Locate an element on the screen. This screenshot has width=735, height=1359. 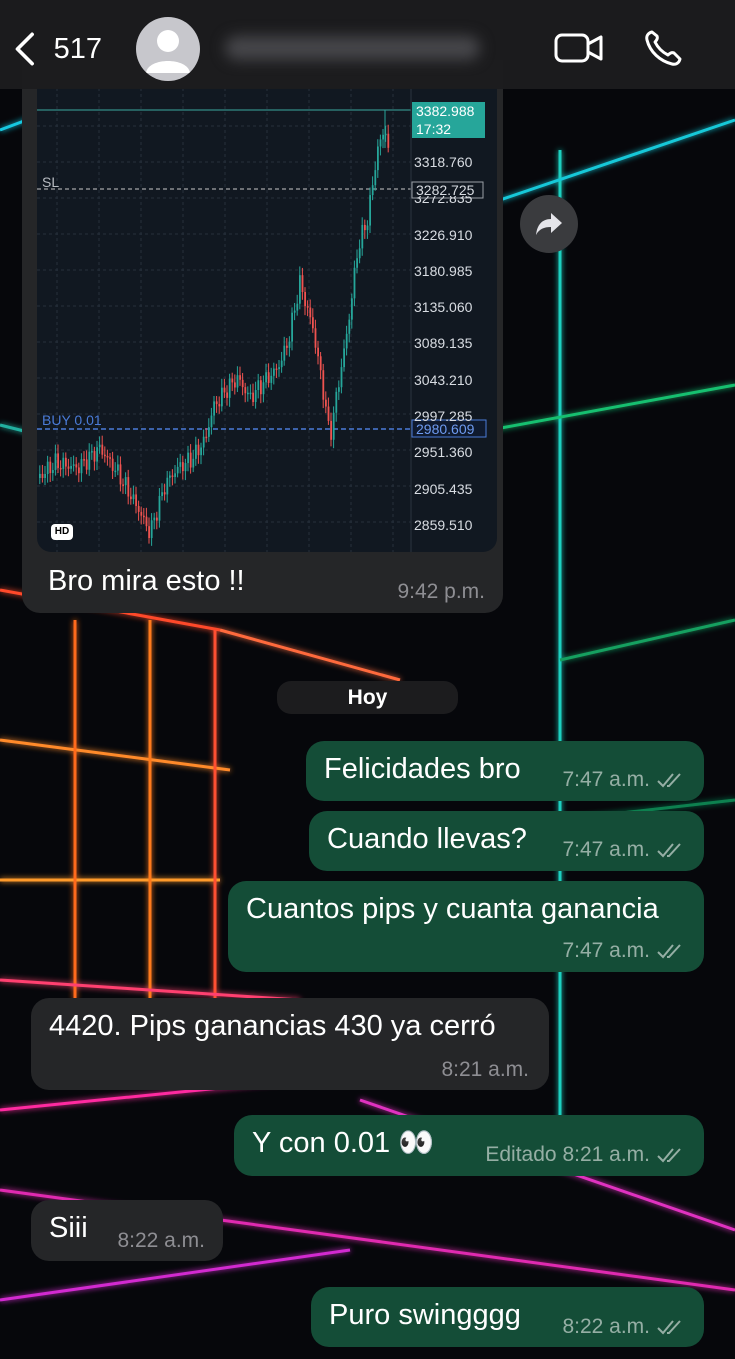
buy-label: BUY 0.01 is located at coordinates (72, 420).